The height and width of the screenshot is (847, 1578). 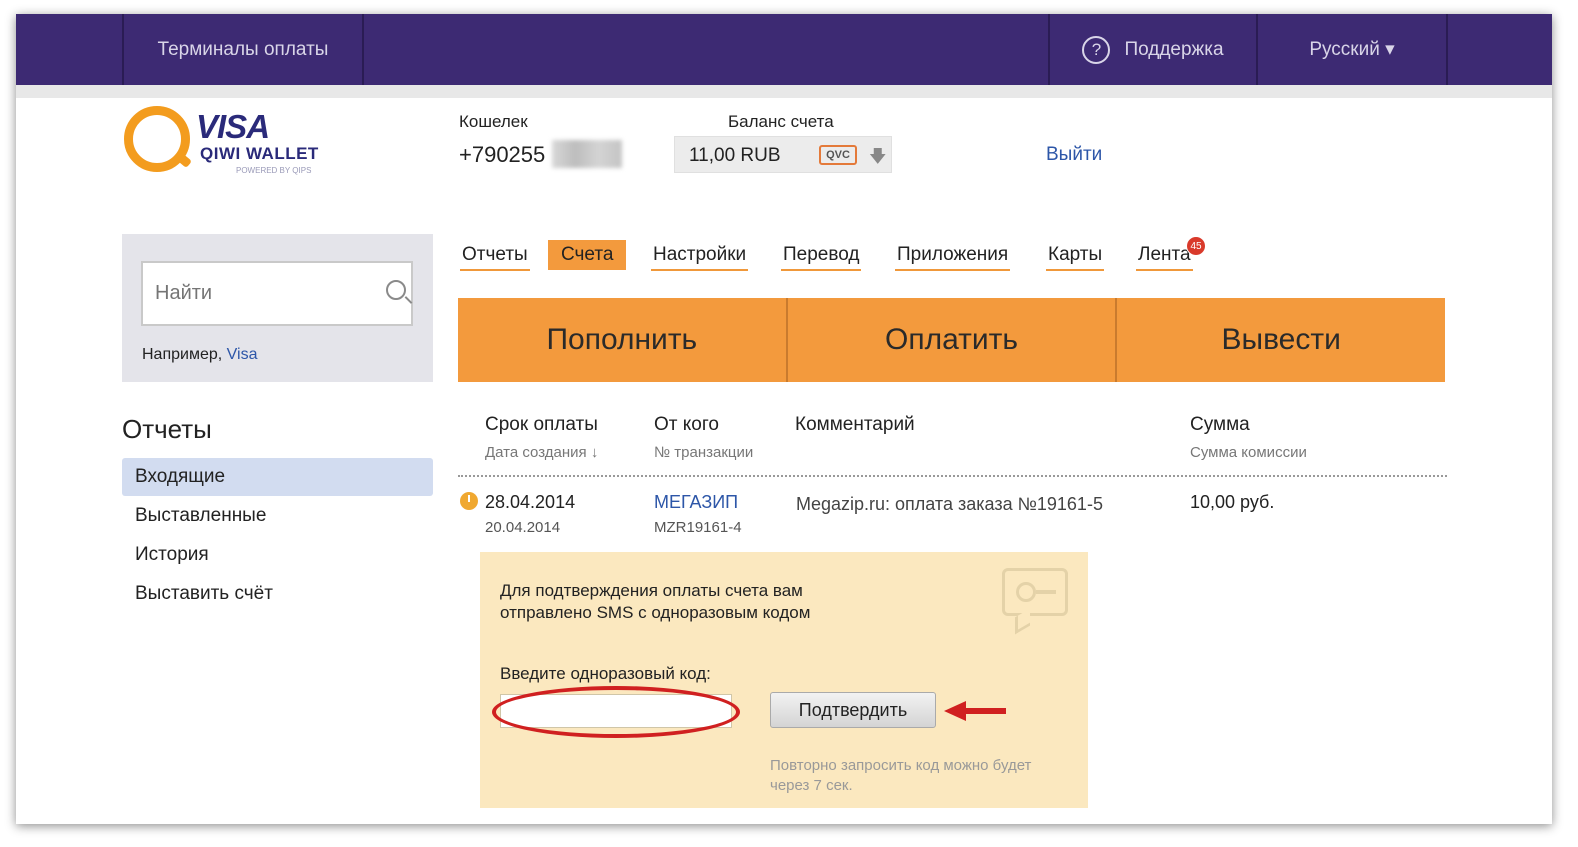 What do you see at coordinates (821, 255) in the screenshot?
I see `tab-transfer: Перевод` at bounding box center [821, 255].